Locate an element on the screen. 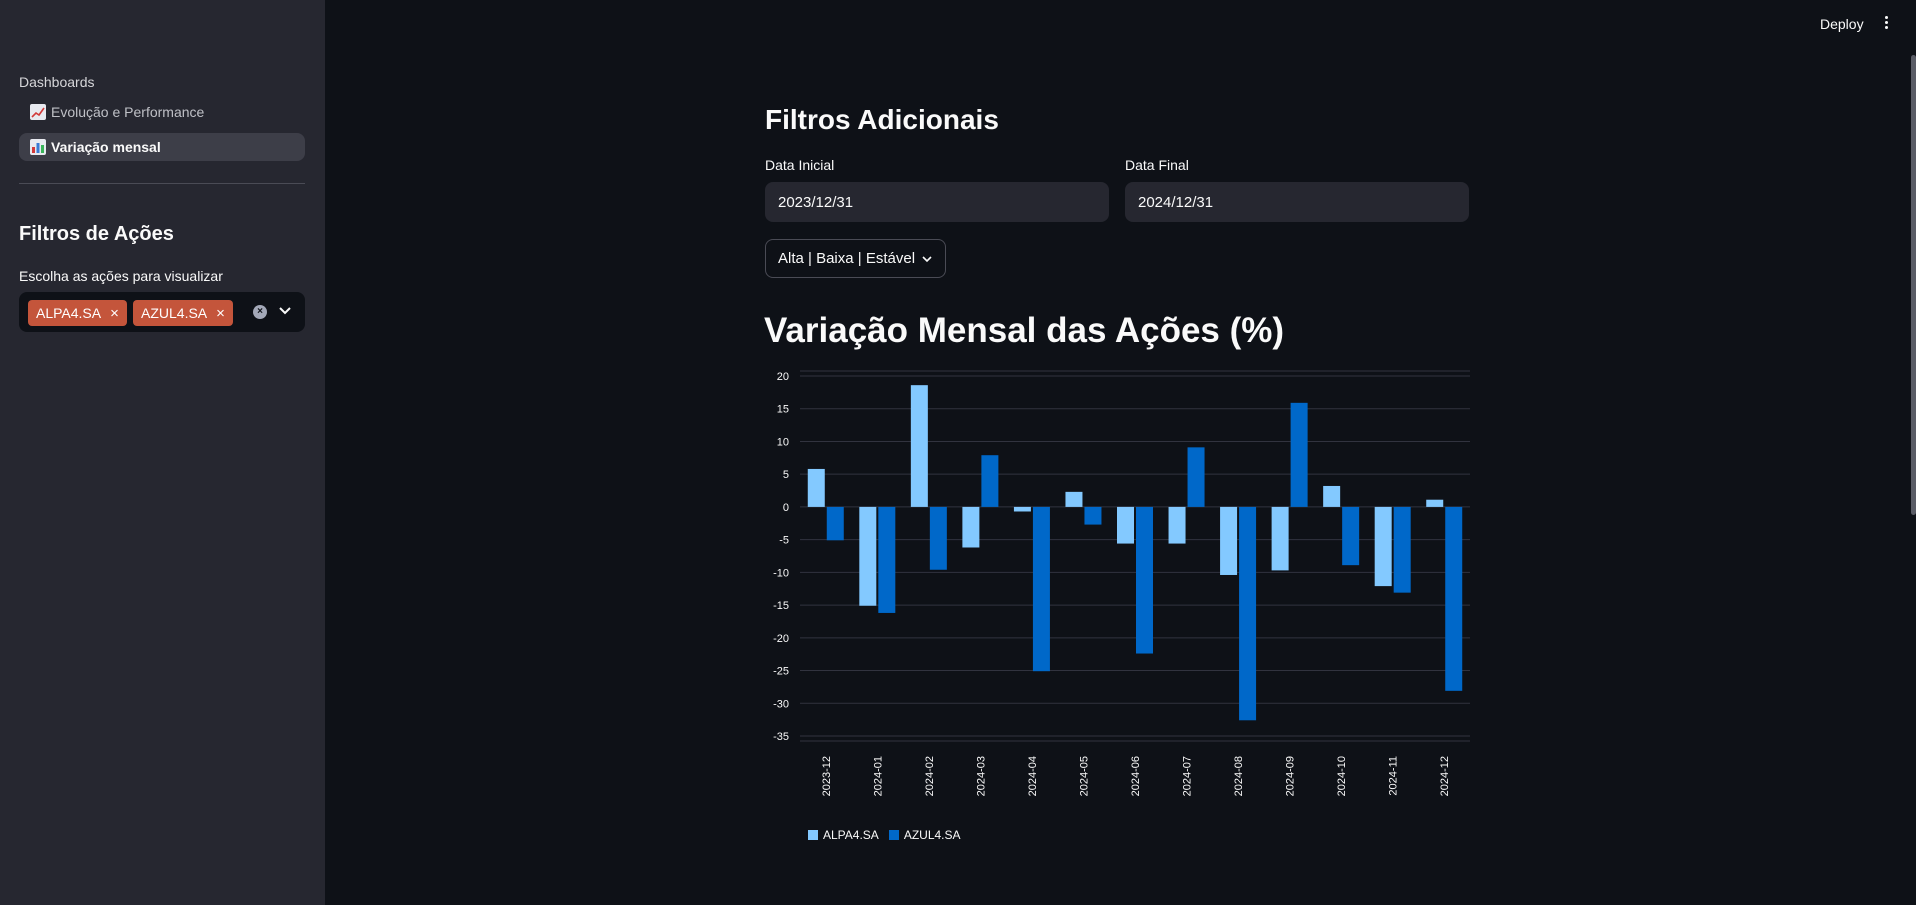  sidebar-item-label: Evolução e Performance is located at coordinates (128, 112).